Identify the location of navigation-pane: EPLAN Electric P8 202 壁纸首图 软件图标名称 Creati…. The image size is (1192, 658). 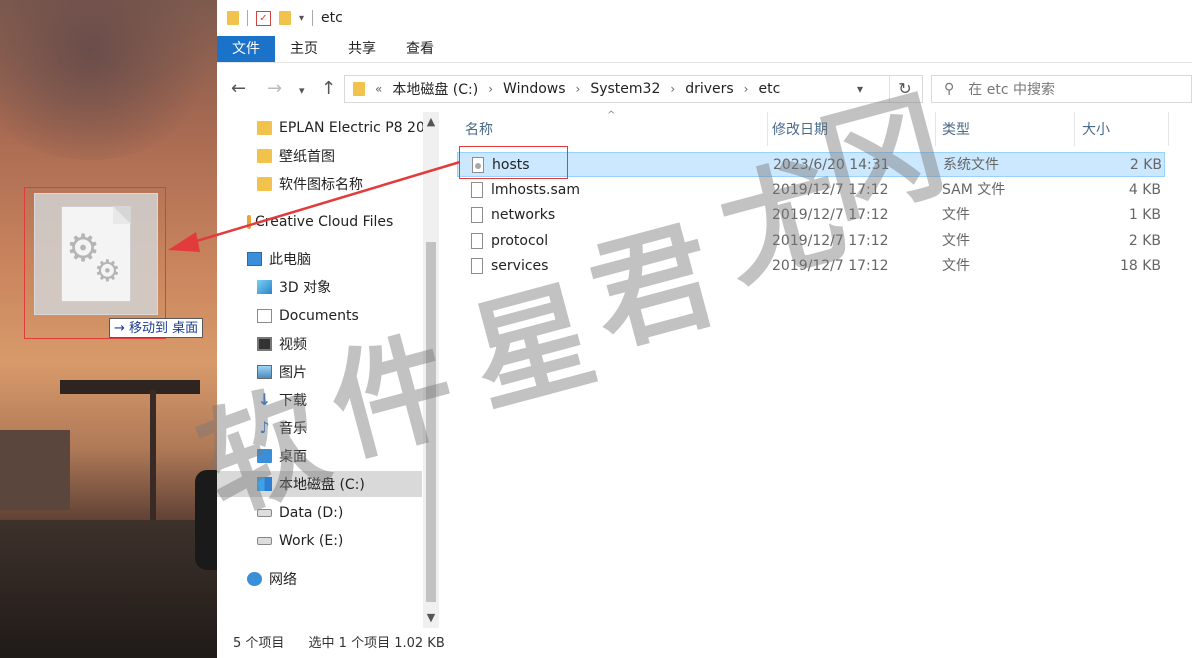
(328, 370).